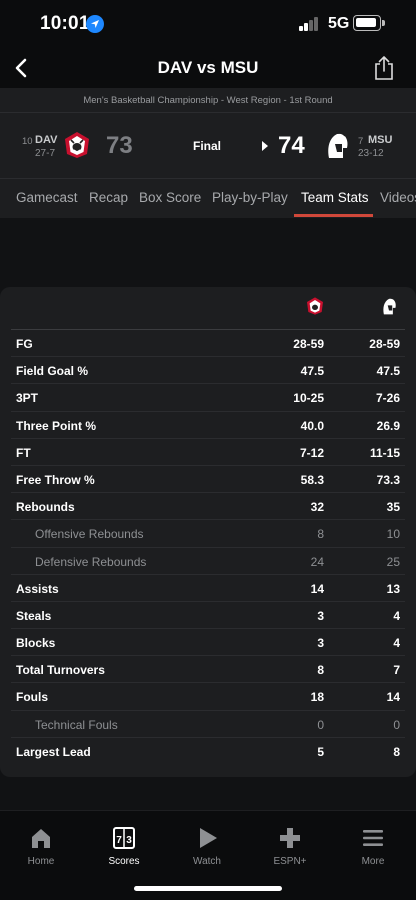 Image resolution: width=416 pixels, height=900 pixels. Describe the element at coordinates (250, 197) in the screenshot. I see `tab-play-by-play: Play-by-Play` at that location.